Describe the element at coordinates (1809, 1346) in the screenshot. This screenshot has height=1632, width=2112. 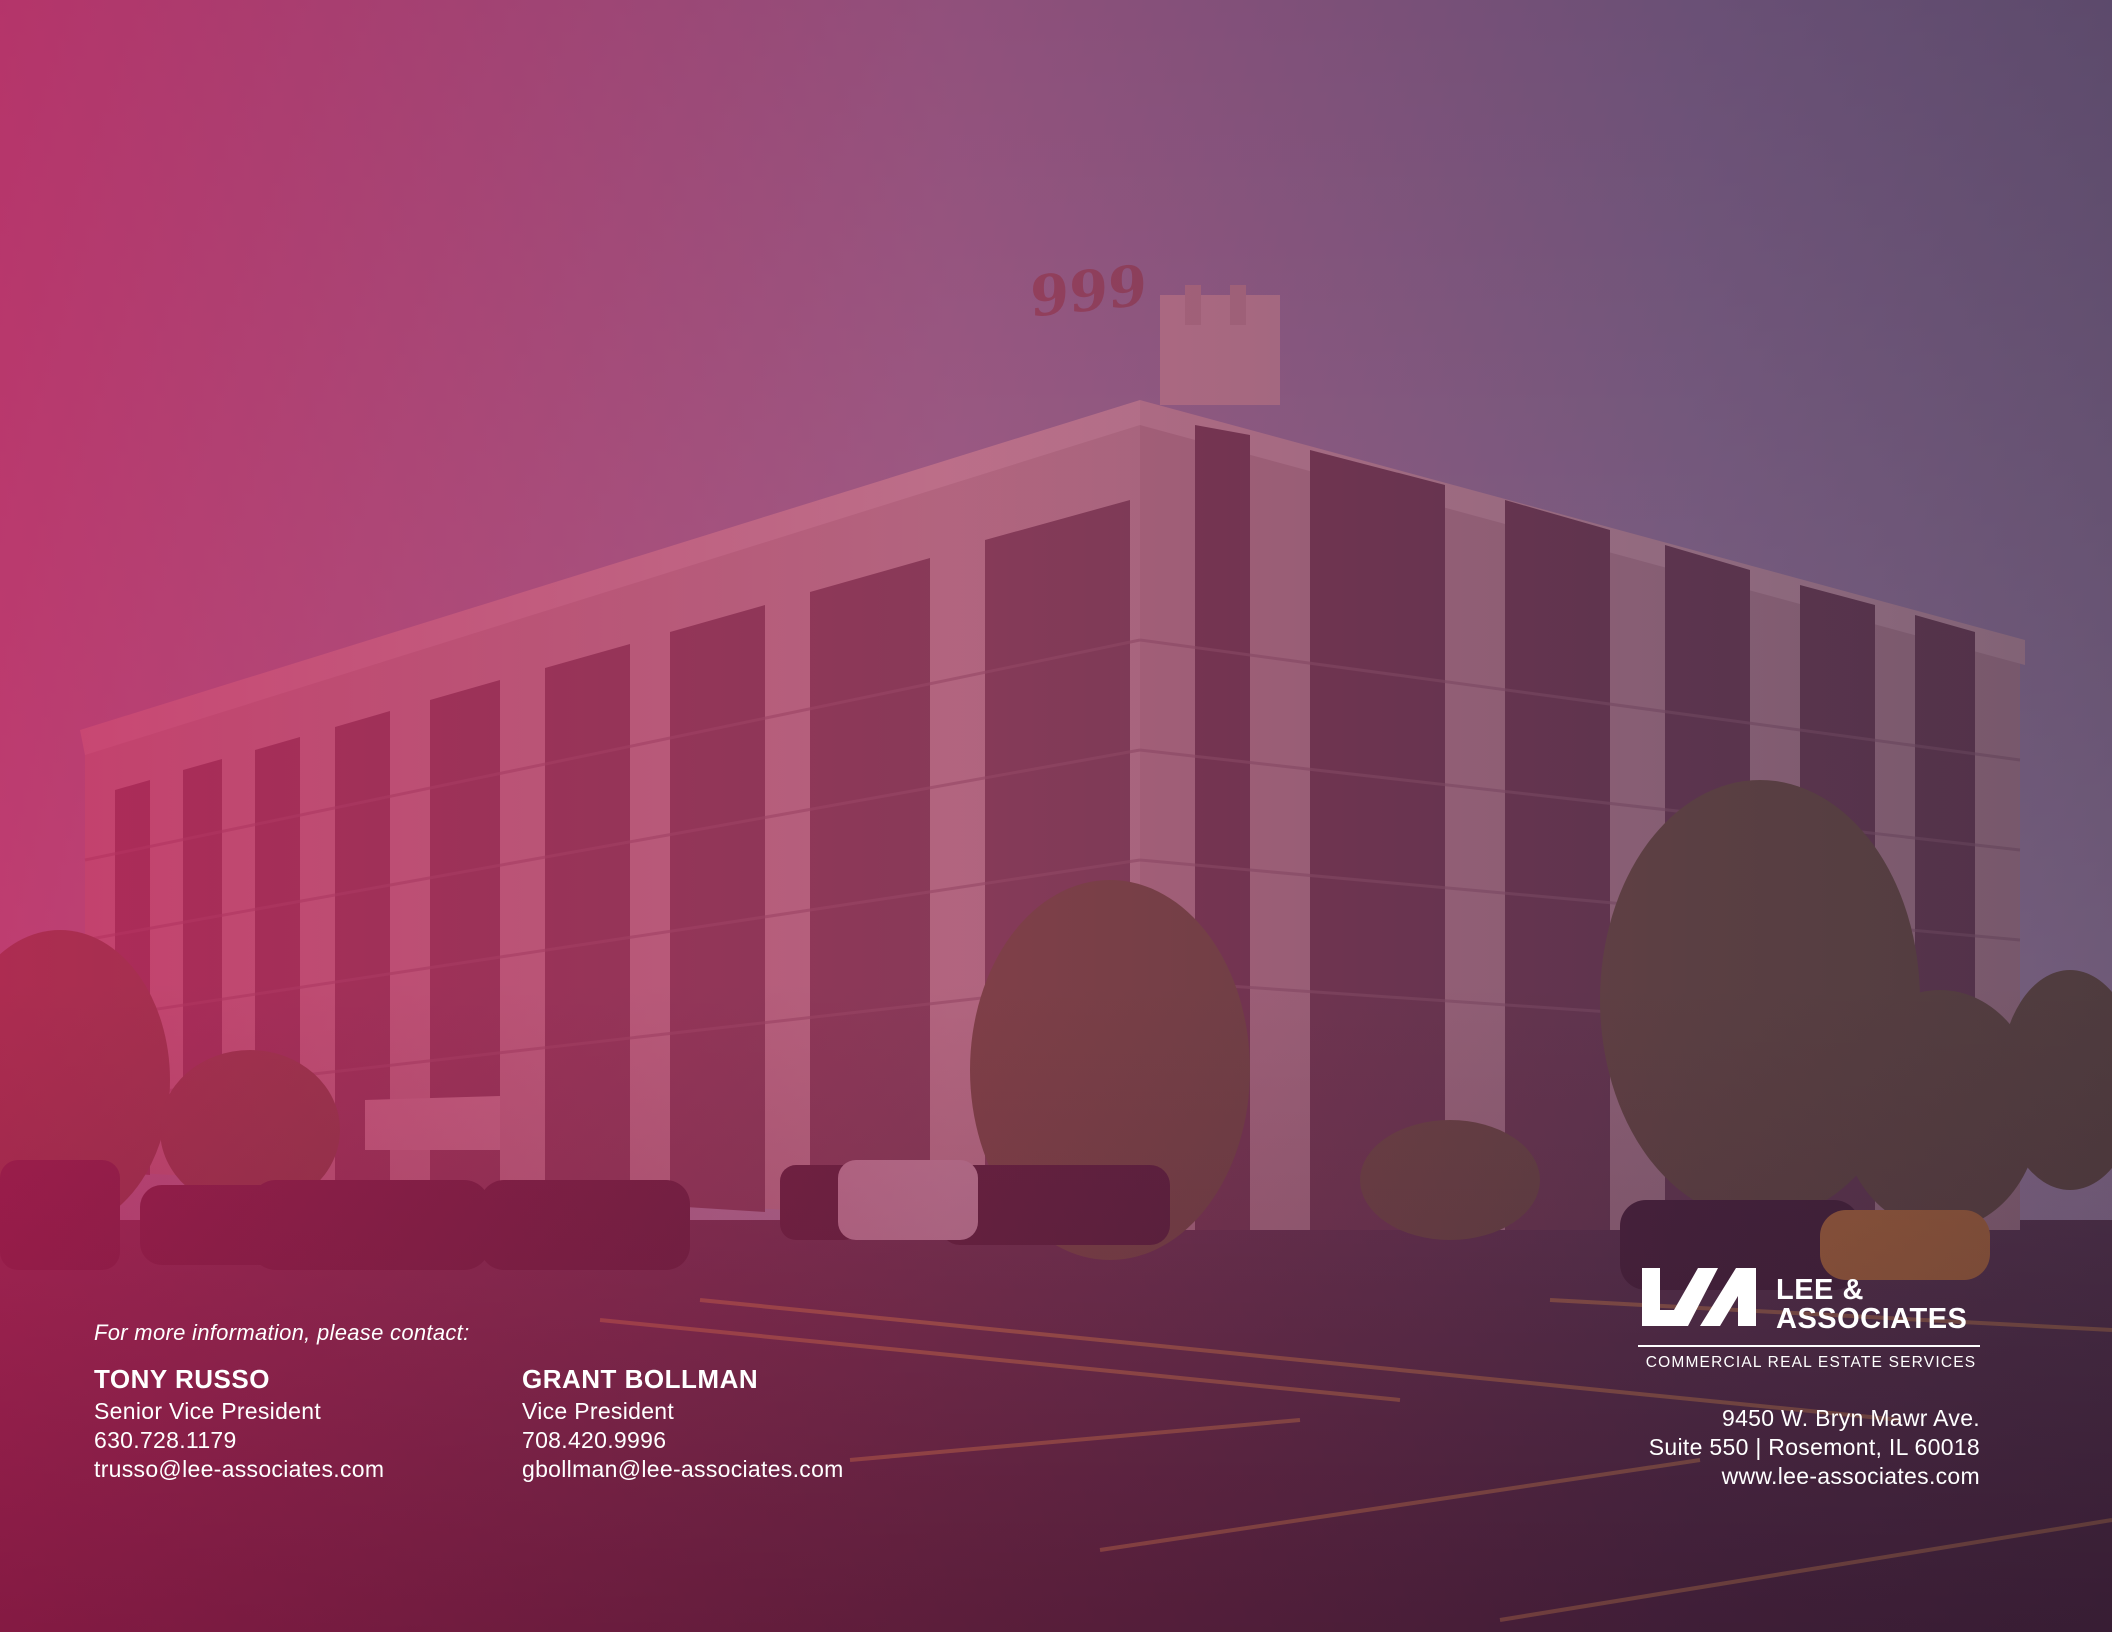
I see `logo-divider` at that location.